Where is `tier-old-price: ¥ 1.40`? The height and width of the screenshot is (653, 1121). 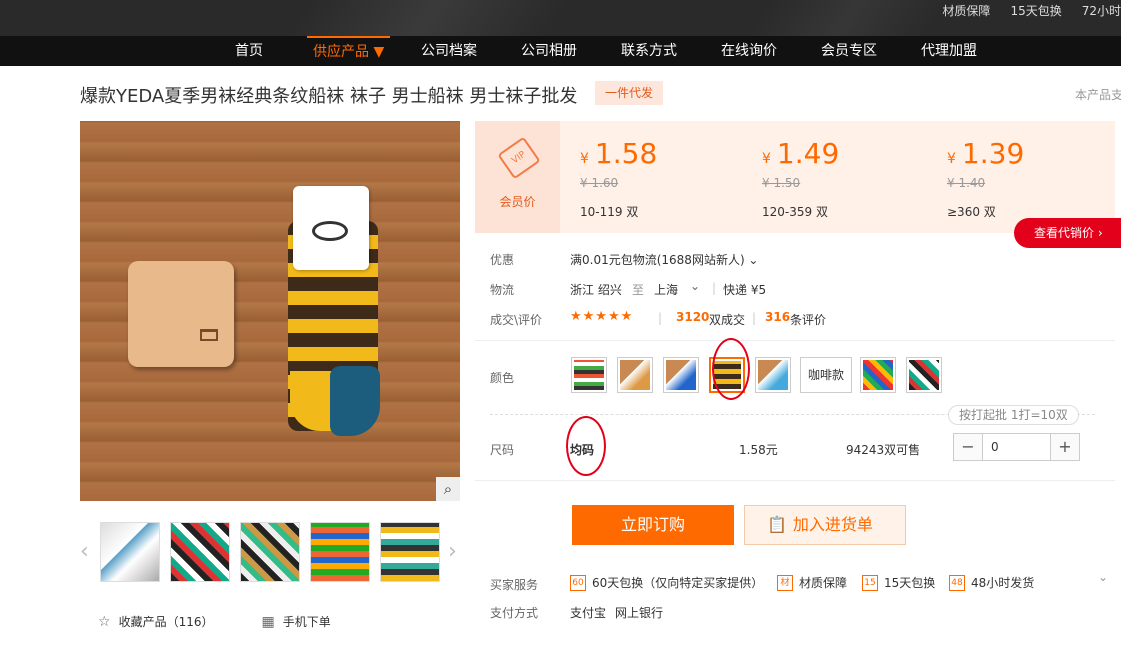 tier-old-price: ¥ 1.40 is located at coordinates (966, 183).